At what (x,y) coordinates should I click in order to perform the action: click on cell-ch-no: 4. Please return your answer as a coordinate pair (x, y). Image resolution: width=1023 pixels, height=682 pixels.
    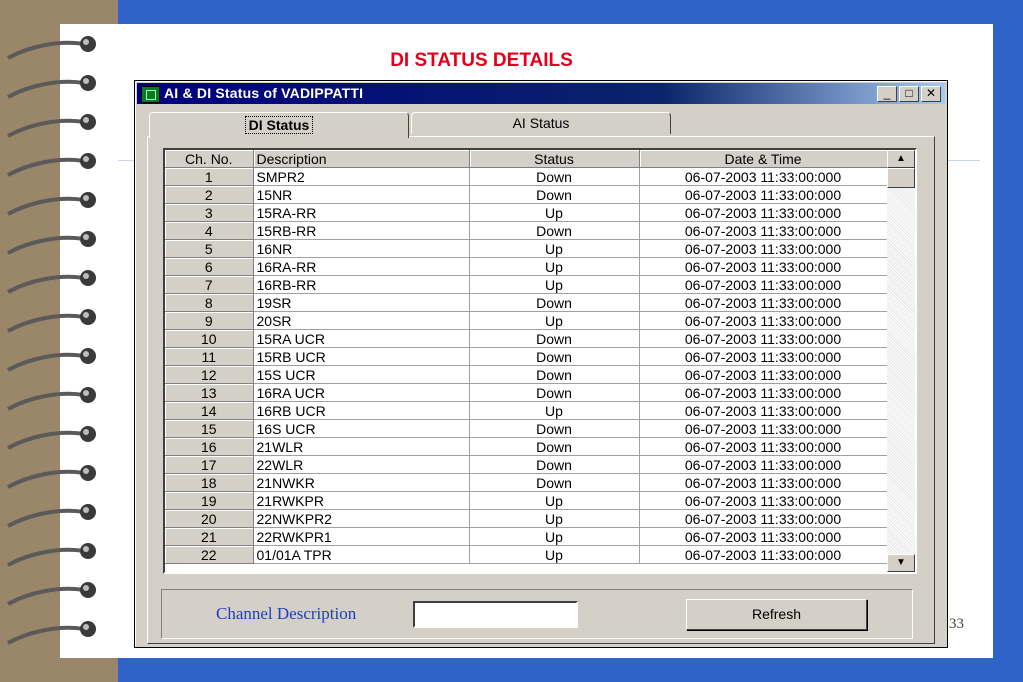
    Looking at the image, I should click on (209, 230).